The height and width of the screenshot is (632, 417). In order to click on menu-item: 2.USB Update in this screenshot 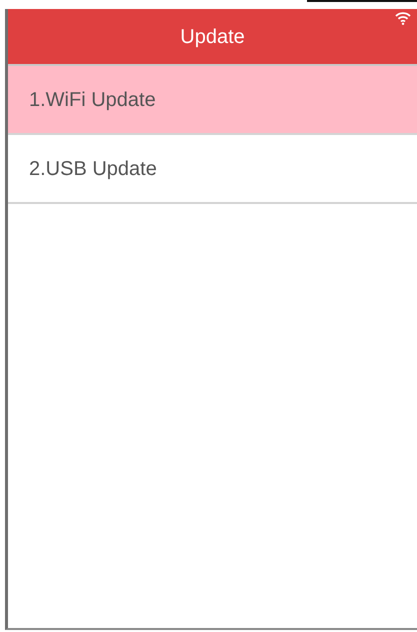, I will do `click(212, 169)`.